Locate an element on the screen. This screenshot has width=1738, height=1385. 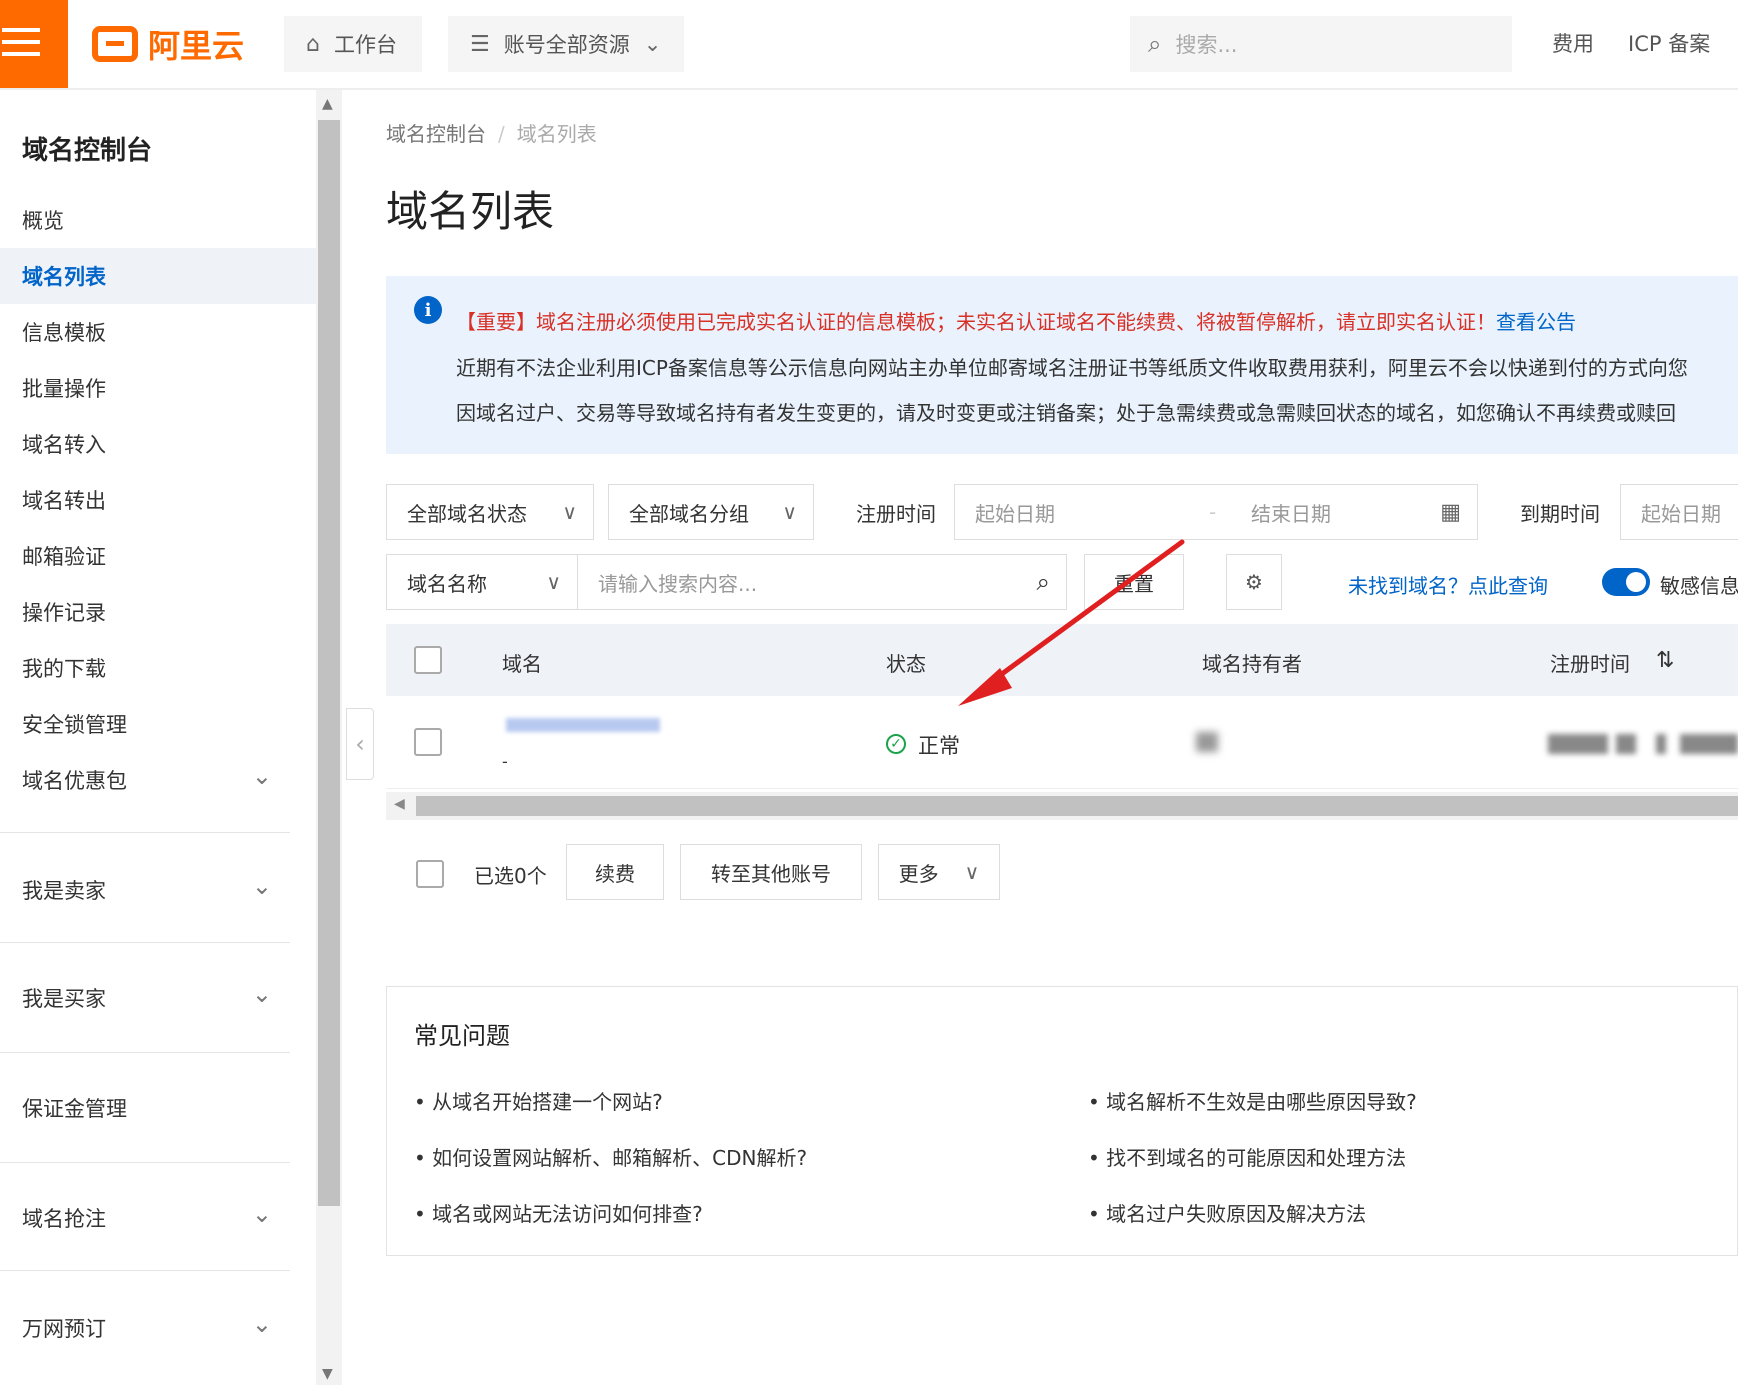
aliyun-logo: 阿里云 is located at coordinates (168, 44).